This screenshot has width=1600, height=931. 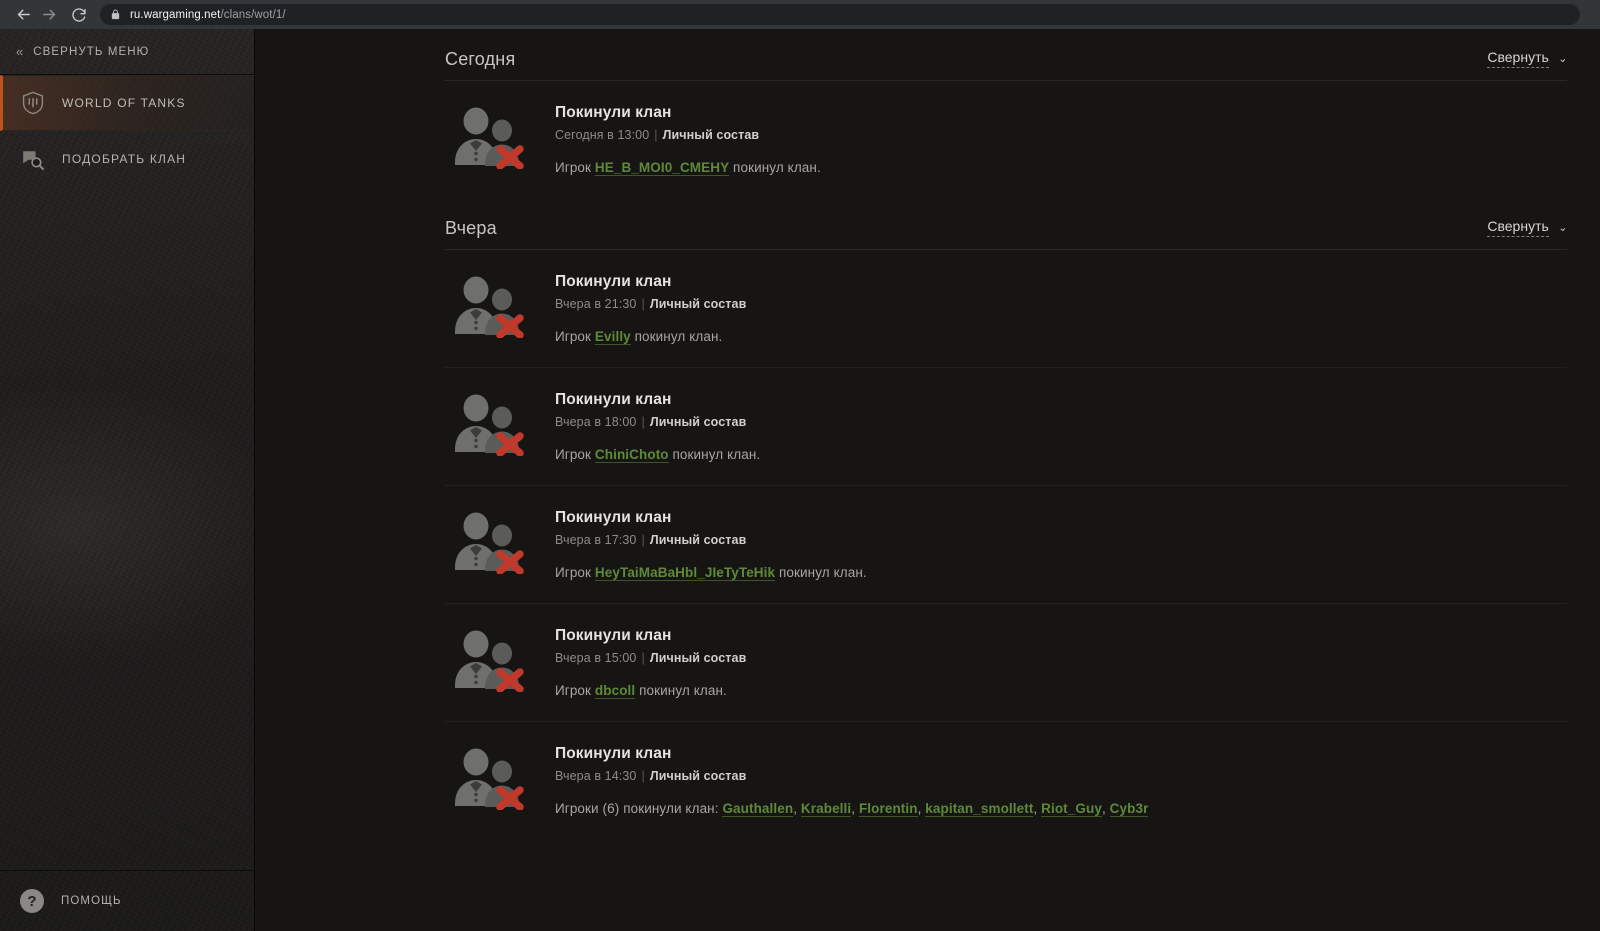 What do you see at coordinates (888, 809) in the screenshot?
I see `player-link: Florentin` at bounding box center [888, 809].